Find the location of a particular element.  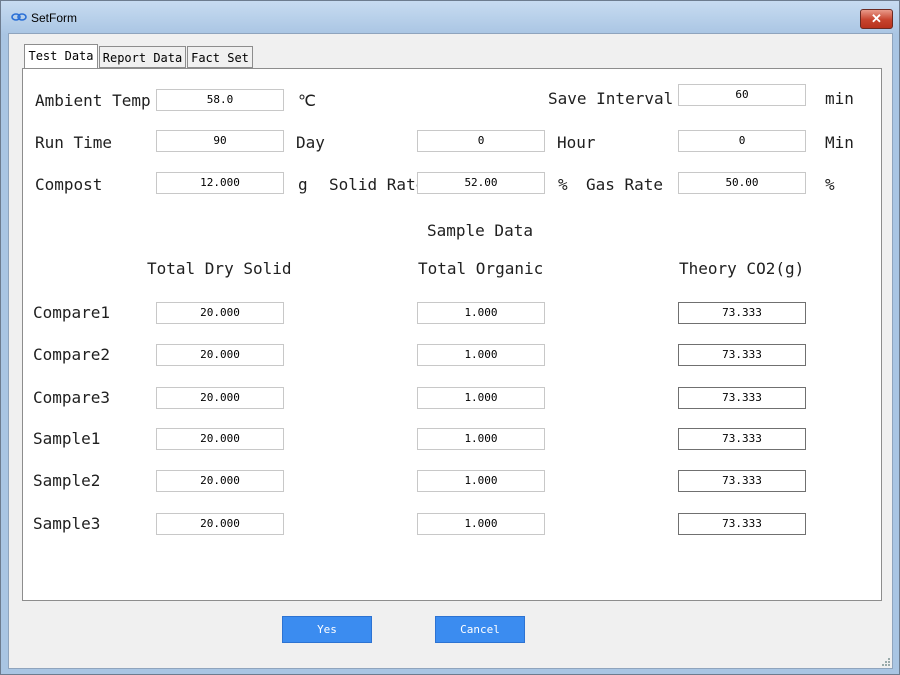

tab-fact-set: Fact Set is located at coordinates (220, 57).